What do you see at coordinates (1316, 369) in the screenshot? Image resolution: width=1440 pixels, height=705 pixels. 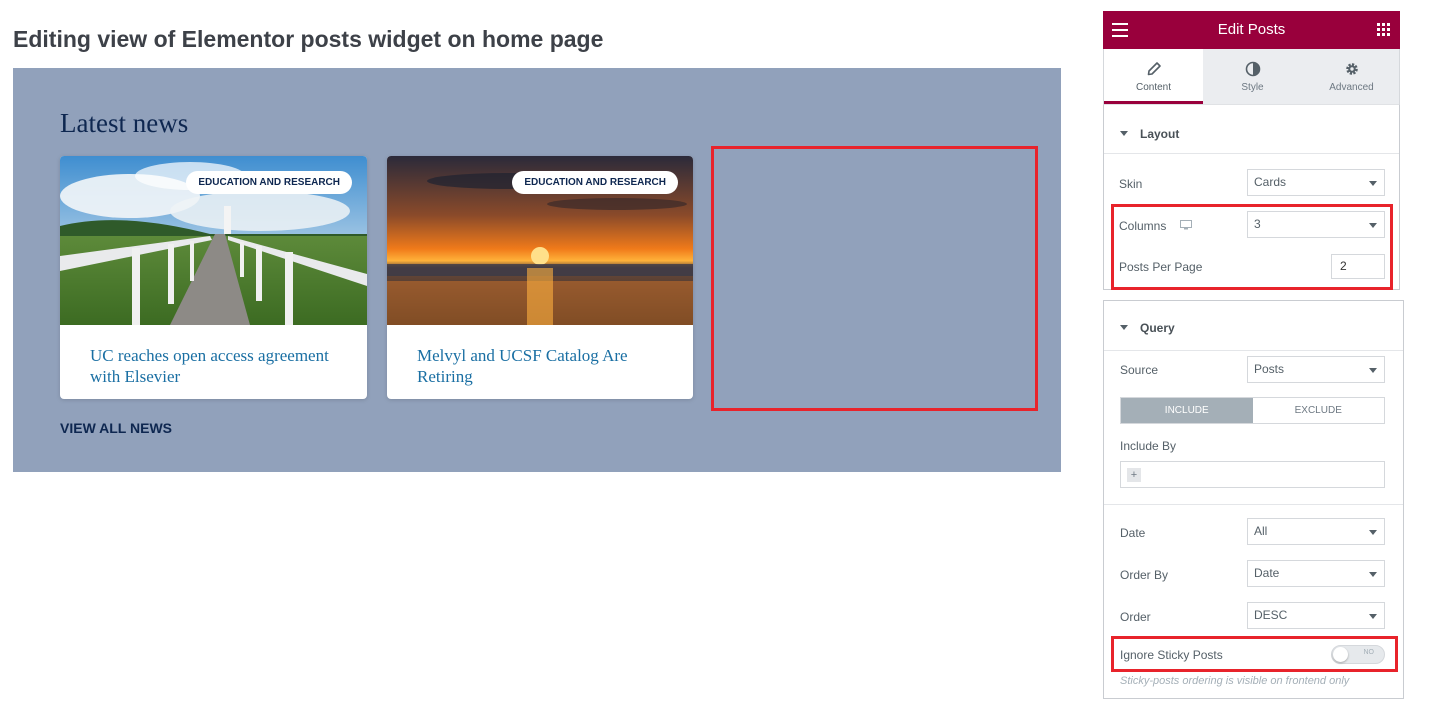 I see `source-select: Posts` at bounding box center [1316, 369].